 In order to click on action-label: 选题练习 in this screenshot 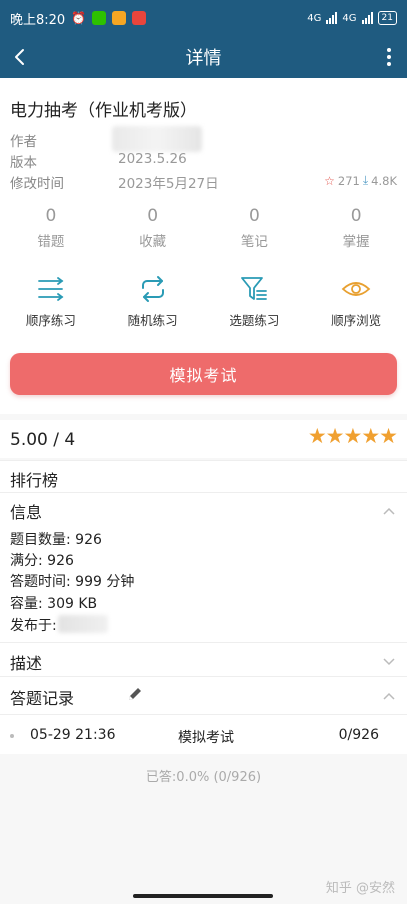, I will do `click(254, 320)`.